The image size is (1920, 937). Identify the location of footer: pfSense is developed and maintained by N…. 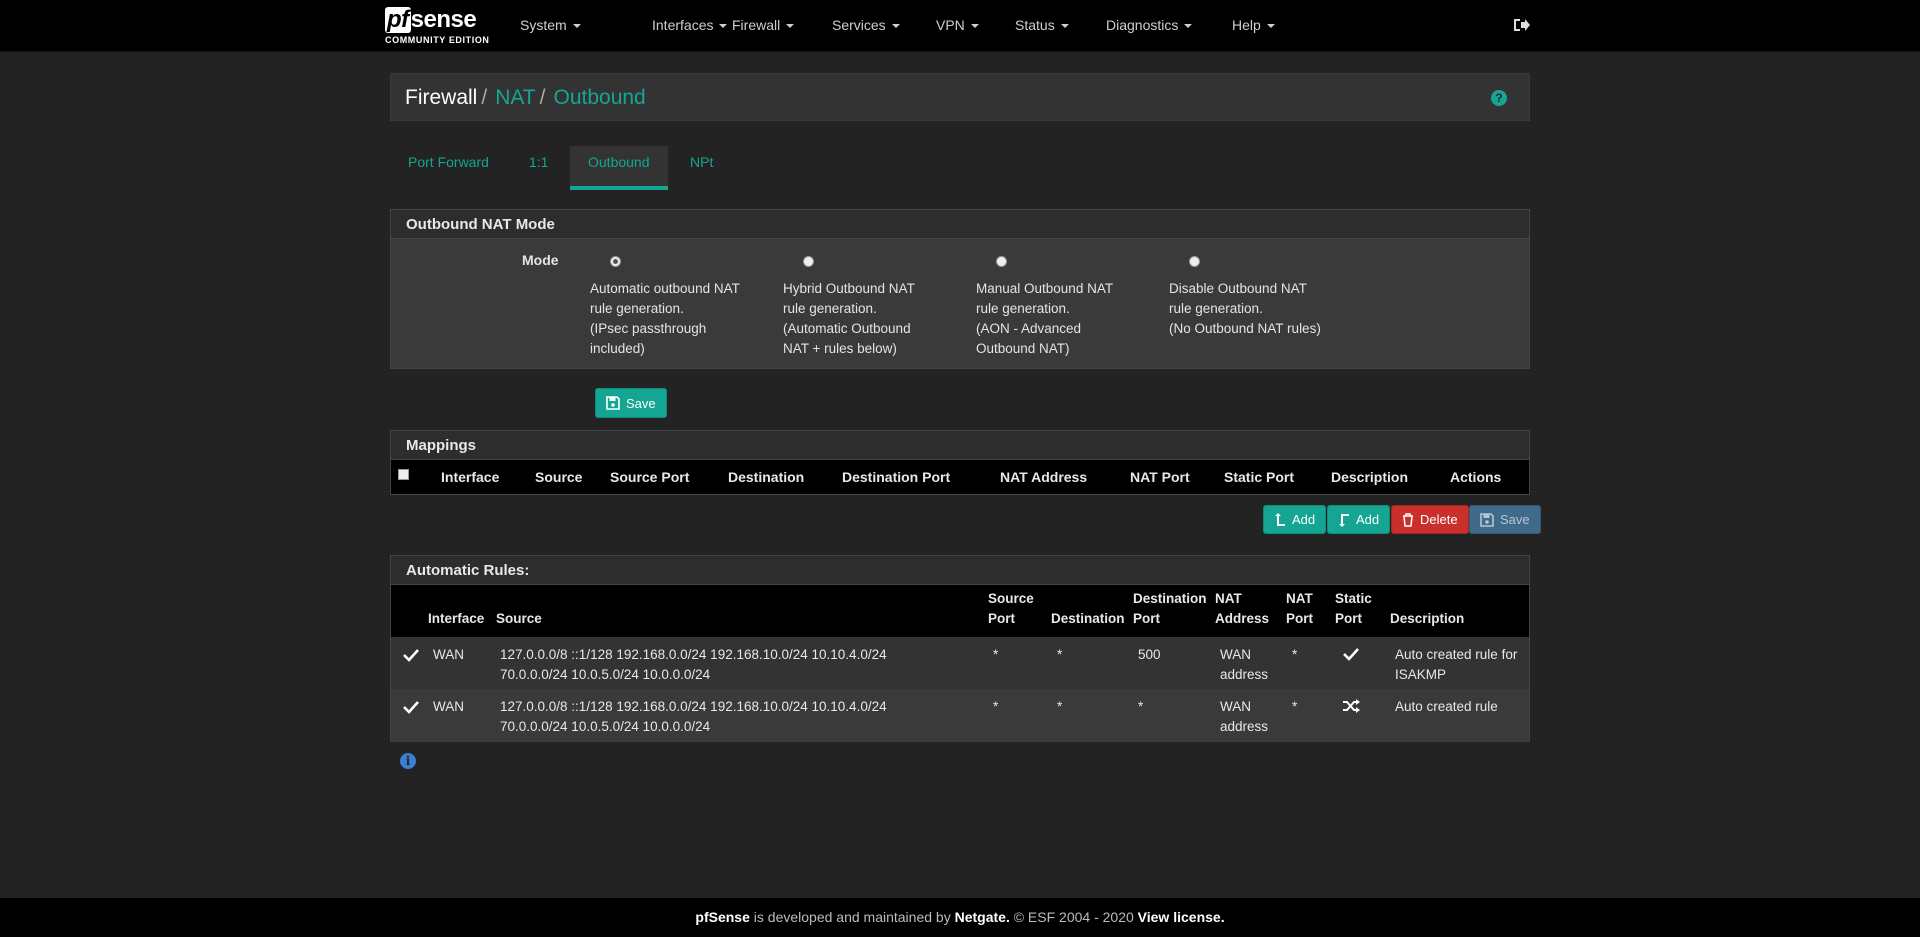
(960, 917).